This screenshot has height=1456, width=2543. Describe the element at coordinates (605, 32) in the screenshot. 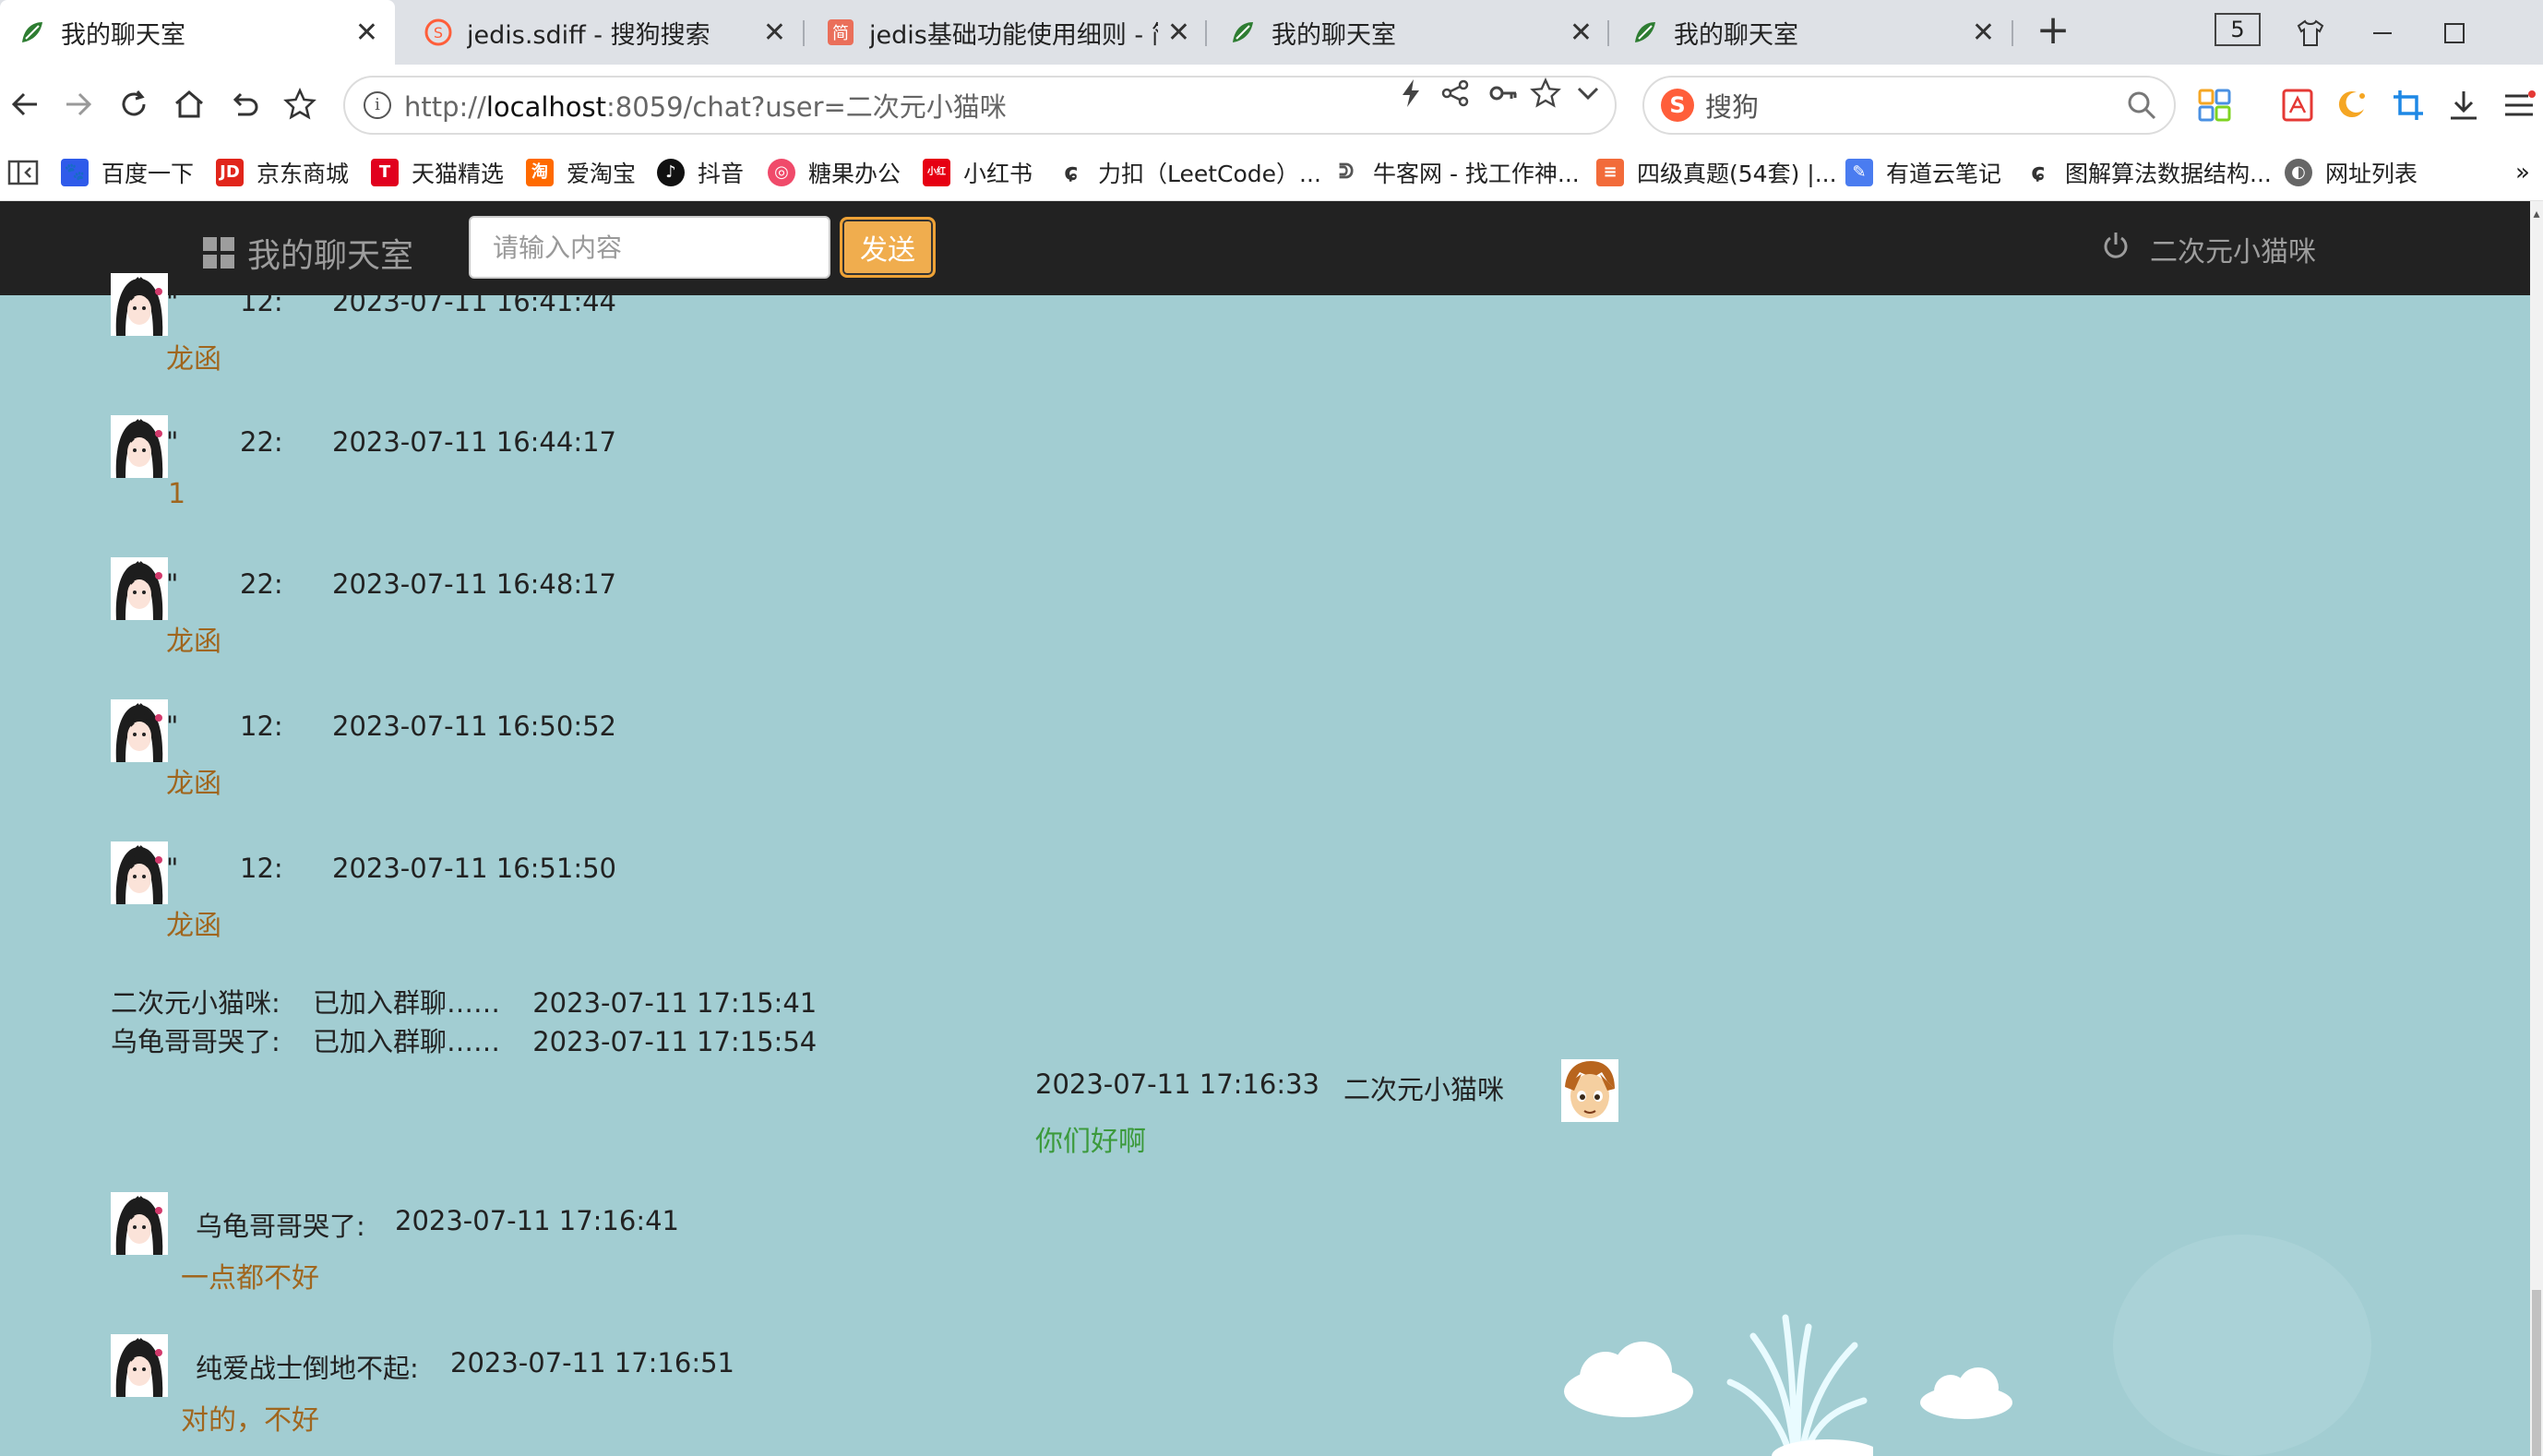

I see `tab-sogou: S jedis.sdiff - 搜狗搜索 ✕` at that location.